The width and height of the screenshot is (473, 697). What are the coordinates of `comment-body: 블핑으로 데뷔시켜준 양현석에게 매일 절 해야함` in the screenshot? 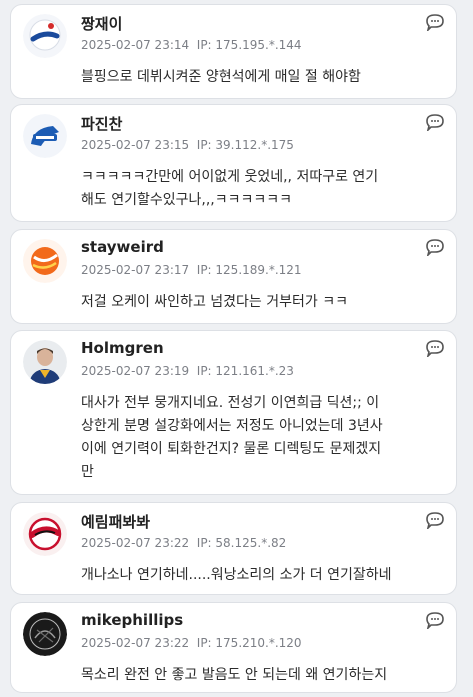 It's located at (262, 77).